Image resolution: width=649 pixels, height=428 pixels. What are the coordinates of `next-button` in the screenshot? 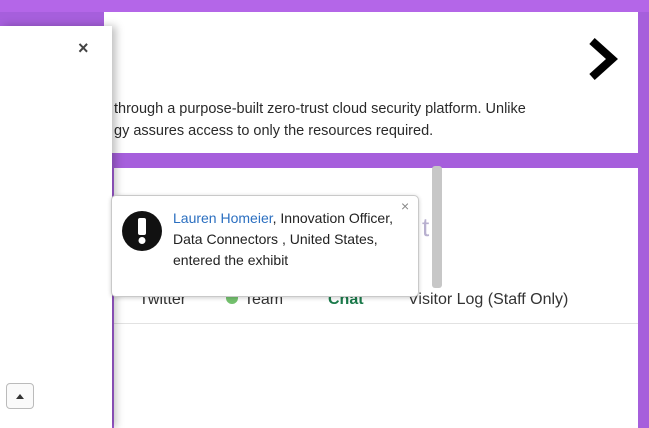 It's located at (602, 59).